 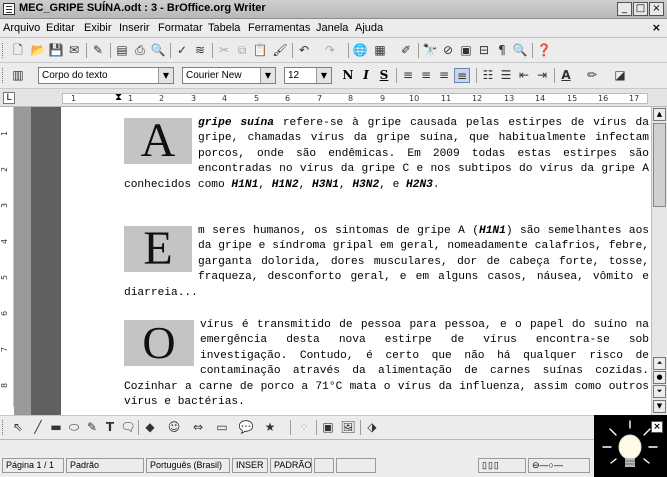 I want to click on select-icon: ⇖, so click(x=18, y=427).